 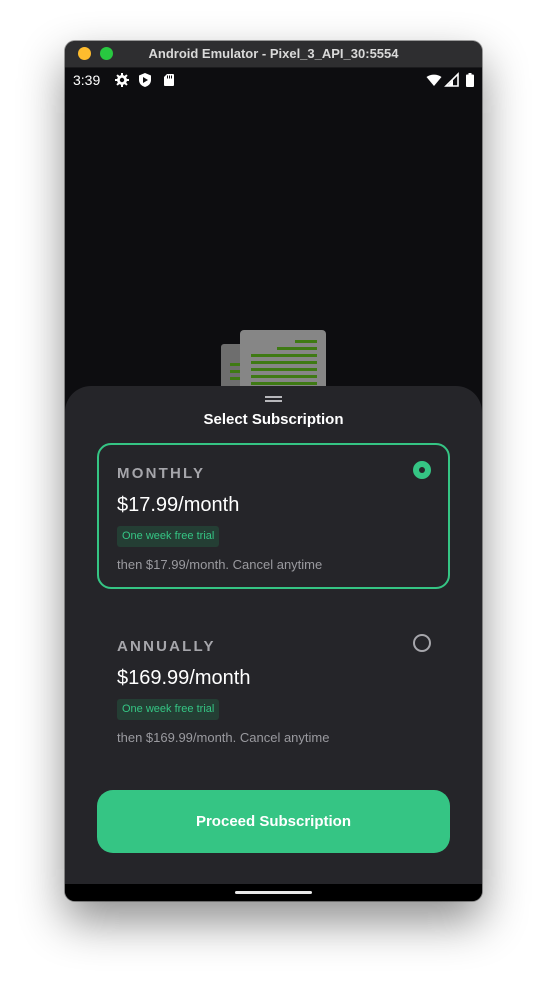 I want to click on window-title: Android Emulator - Pixel_3_API_30:5554, so click(x=273, y=53).